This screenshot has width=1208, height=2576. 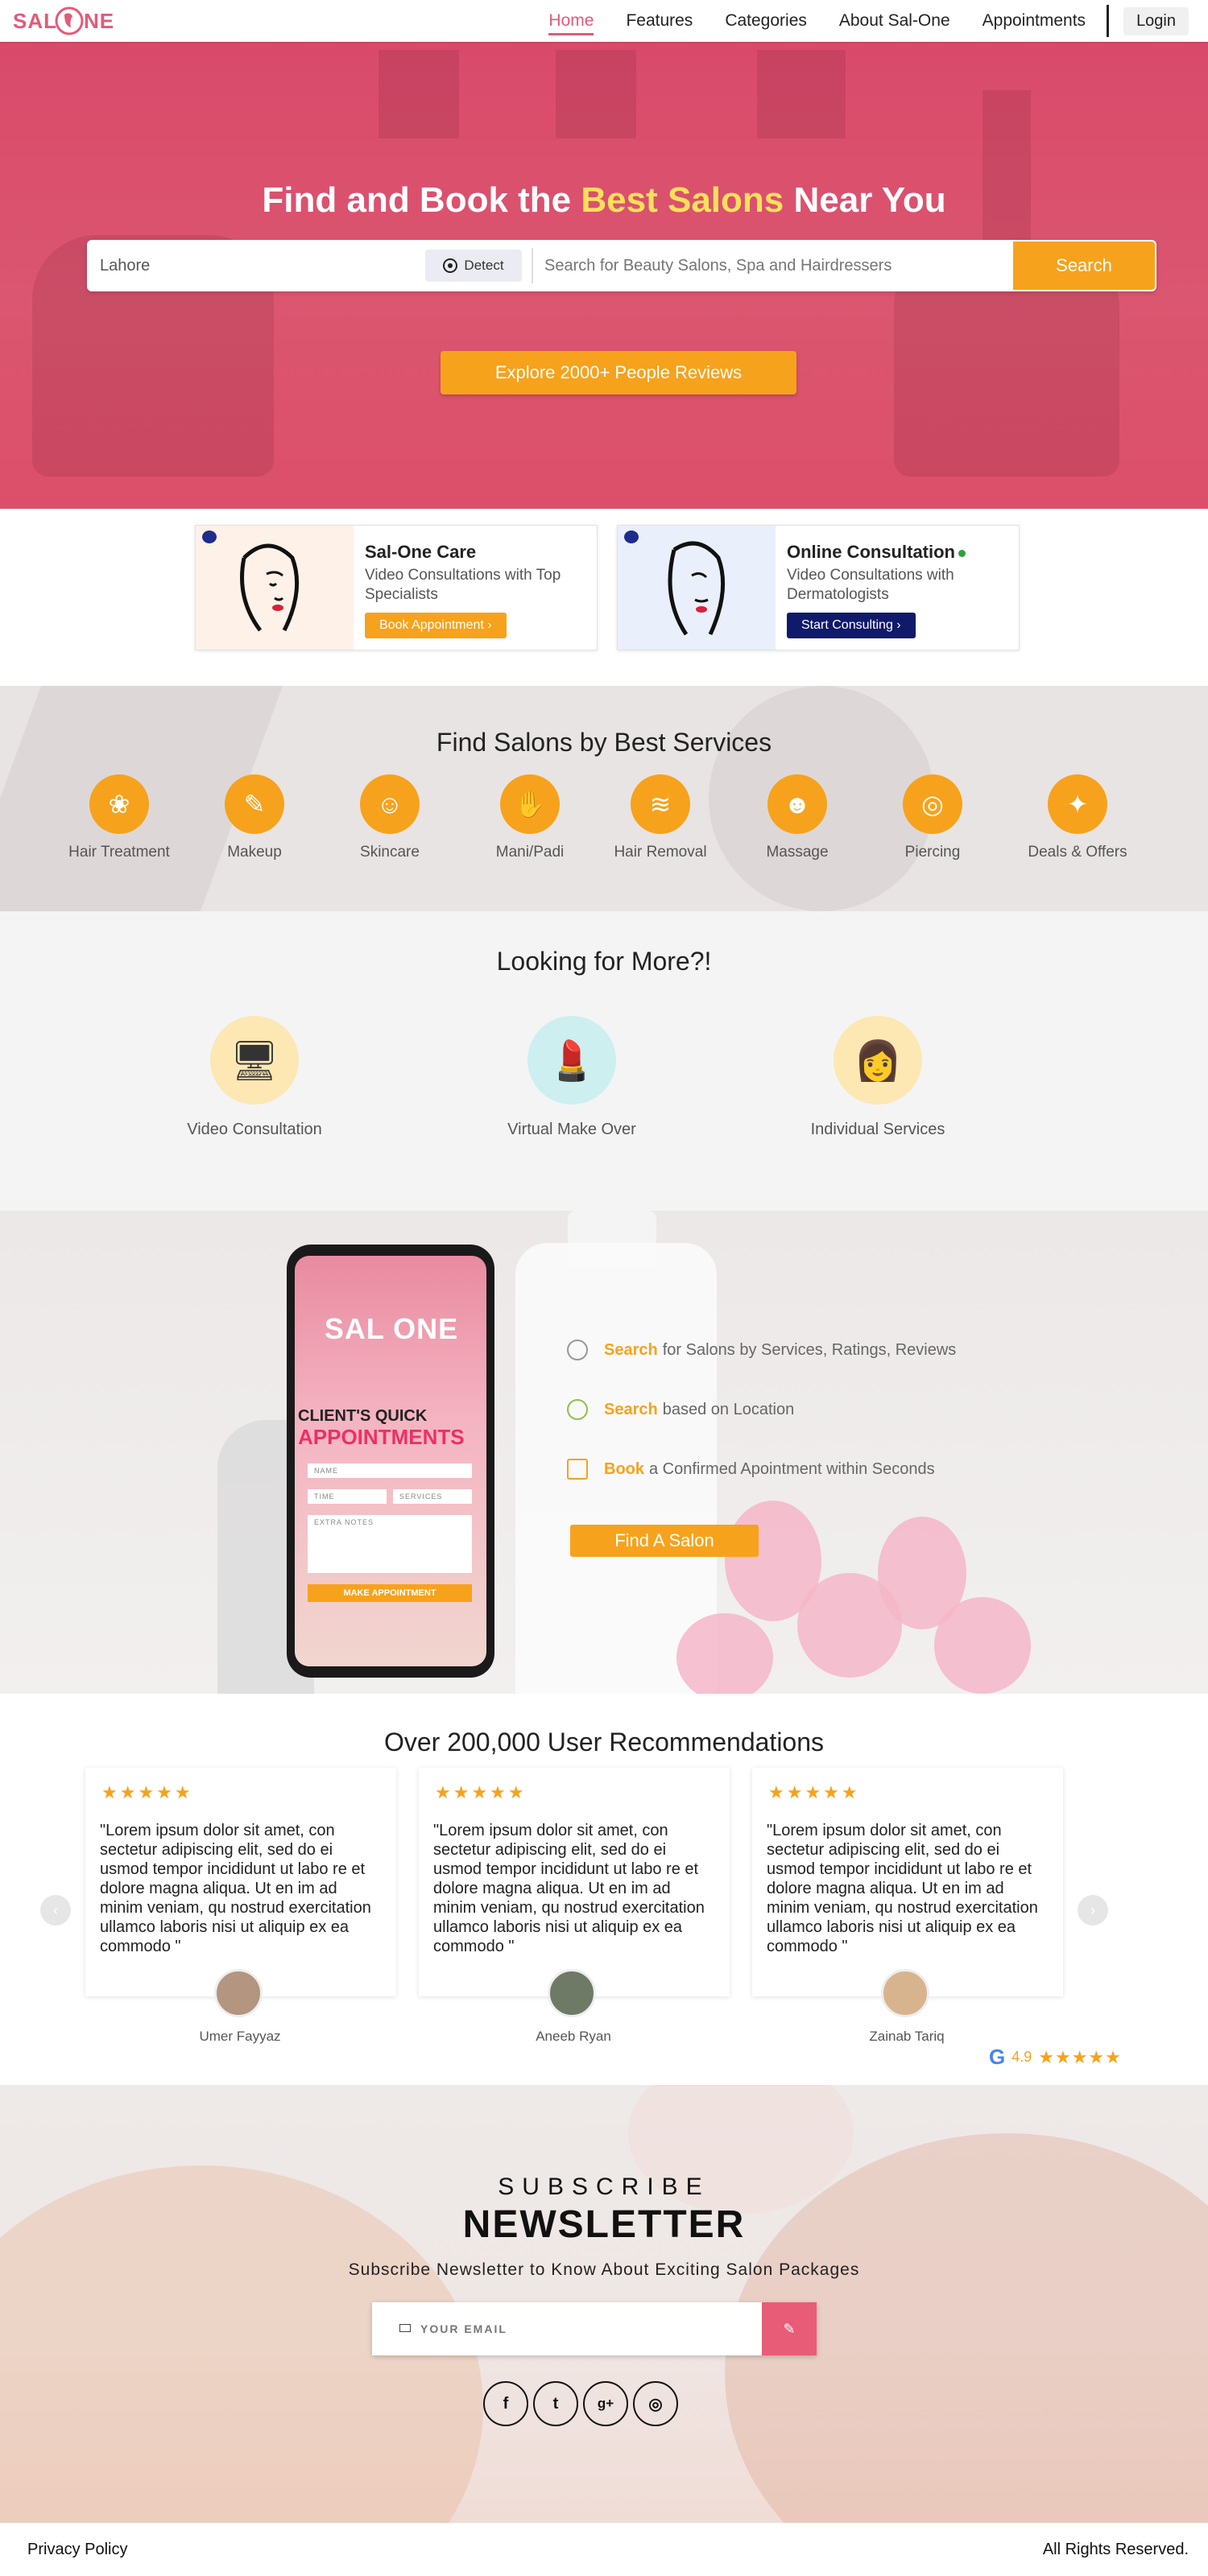 I want to click on nav-categories: Categories, so click(x=766, y=21).